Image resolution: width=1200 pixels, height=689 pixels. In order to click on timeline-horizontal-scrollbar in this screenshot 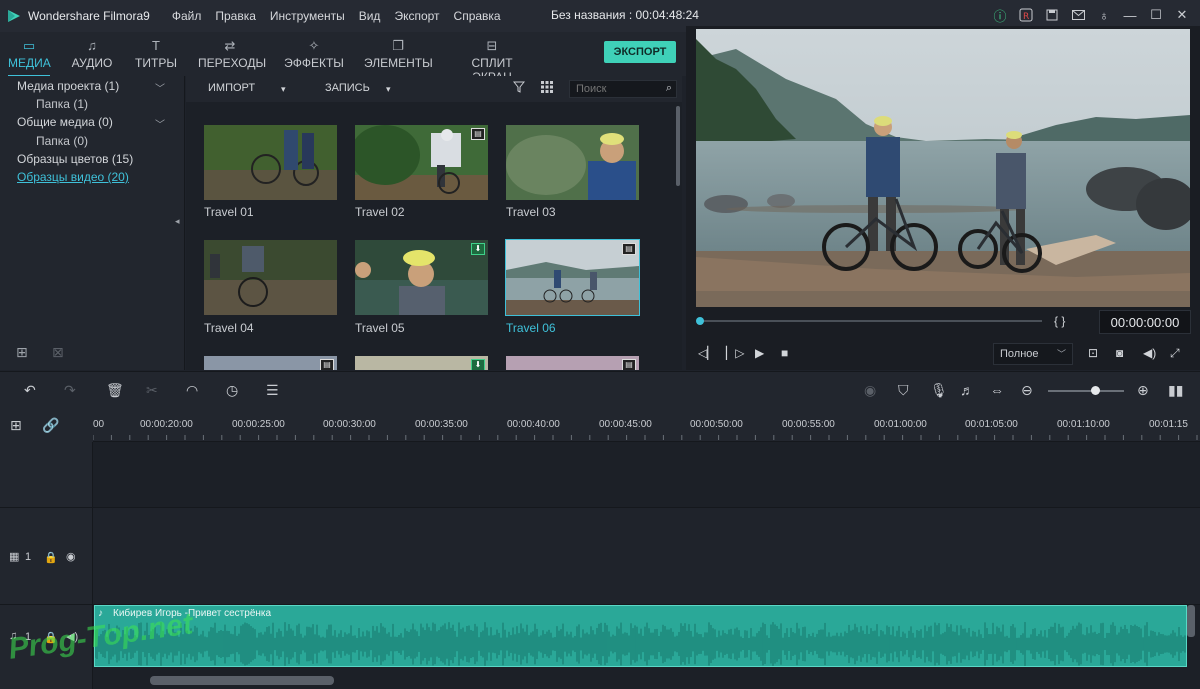, I will do `click(242, 680)`.